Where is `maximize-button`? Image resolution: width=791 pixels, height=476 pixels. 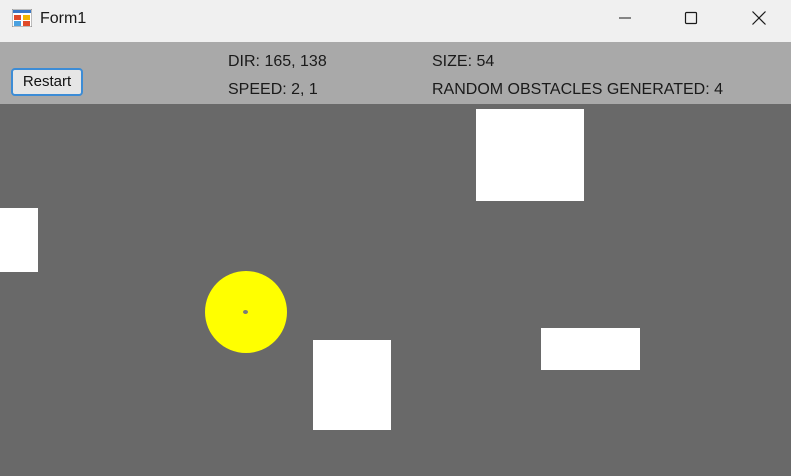 maximize-button is located at coordinates (691, 18).